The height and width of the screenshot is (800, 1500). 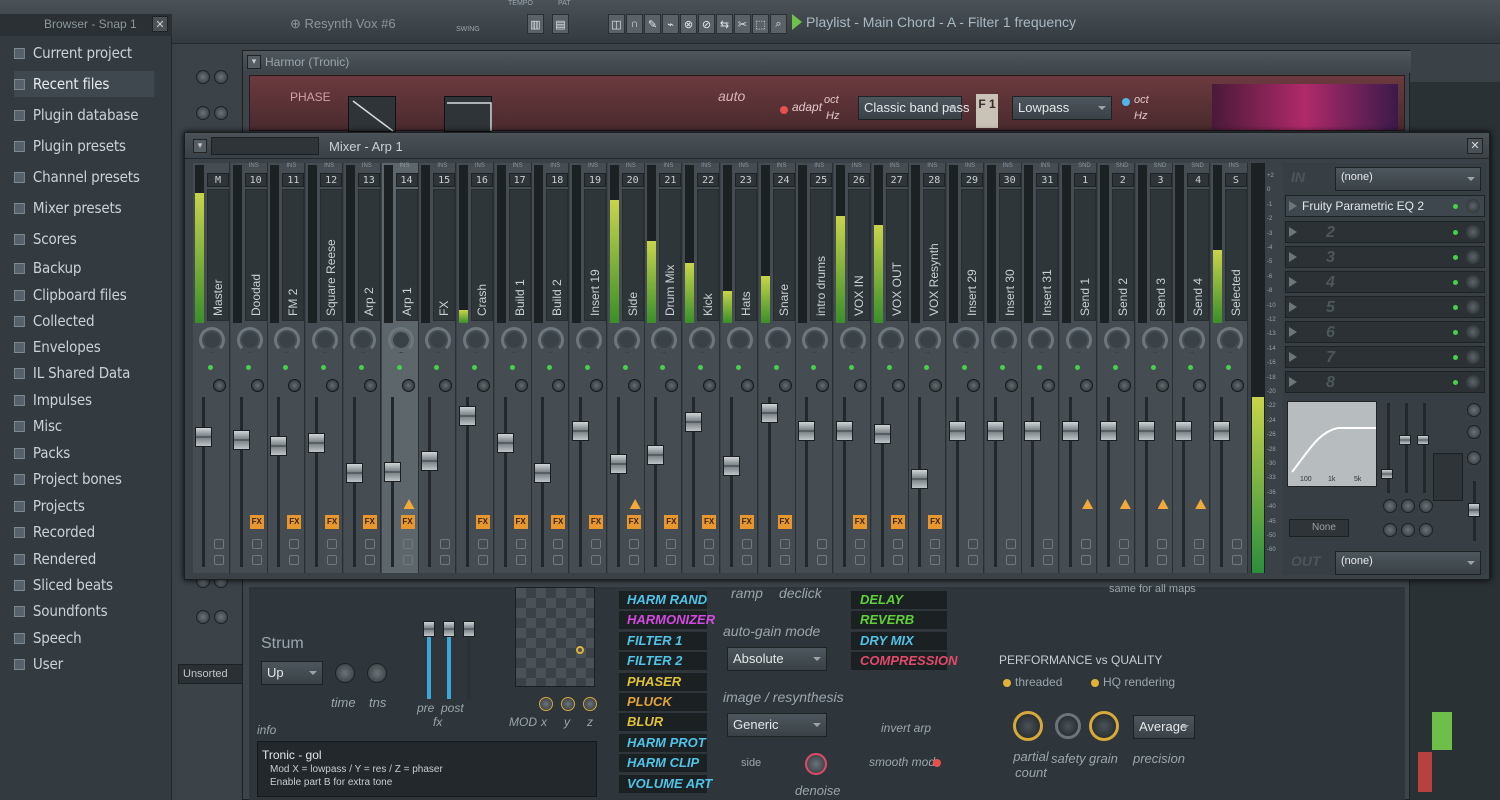 I want to click on strip-name-box: Snare, so click(x=783, y=255).